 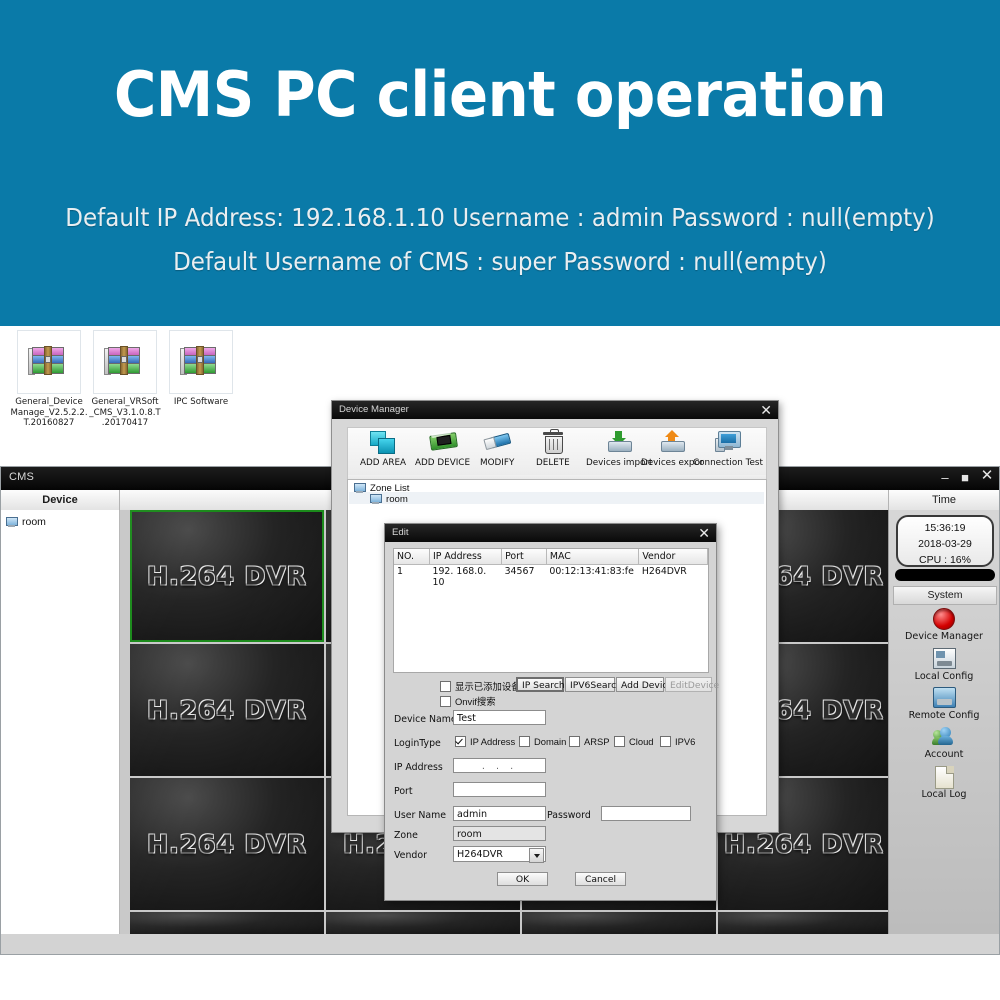 What do you see at coordinates (619, 444) in the screenshot?
I see `import-icon` at bounding box center [619, 444].